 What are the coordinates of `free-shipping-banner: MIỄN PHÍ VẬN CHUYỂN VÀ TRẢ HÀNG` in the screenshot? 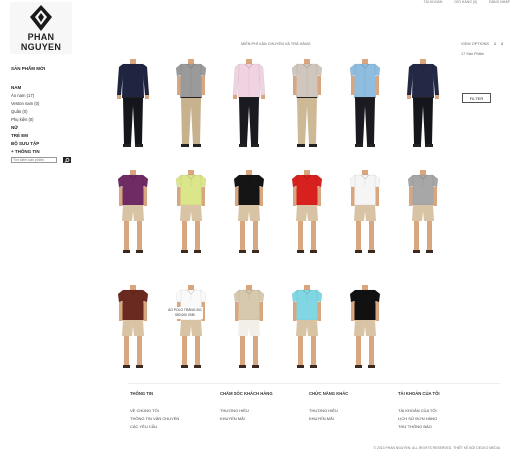 It's located at (276, 44).